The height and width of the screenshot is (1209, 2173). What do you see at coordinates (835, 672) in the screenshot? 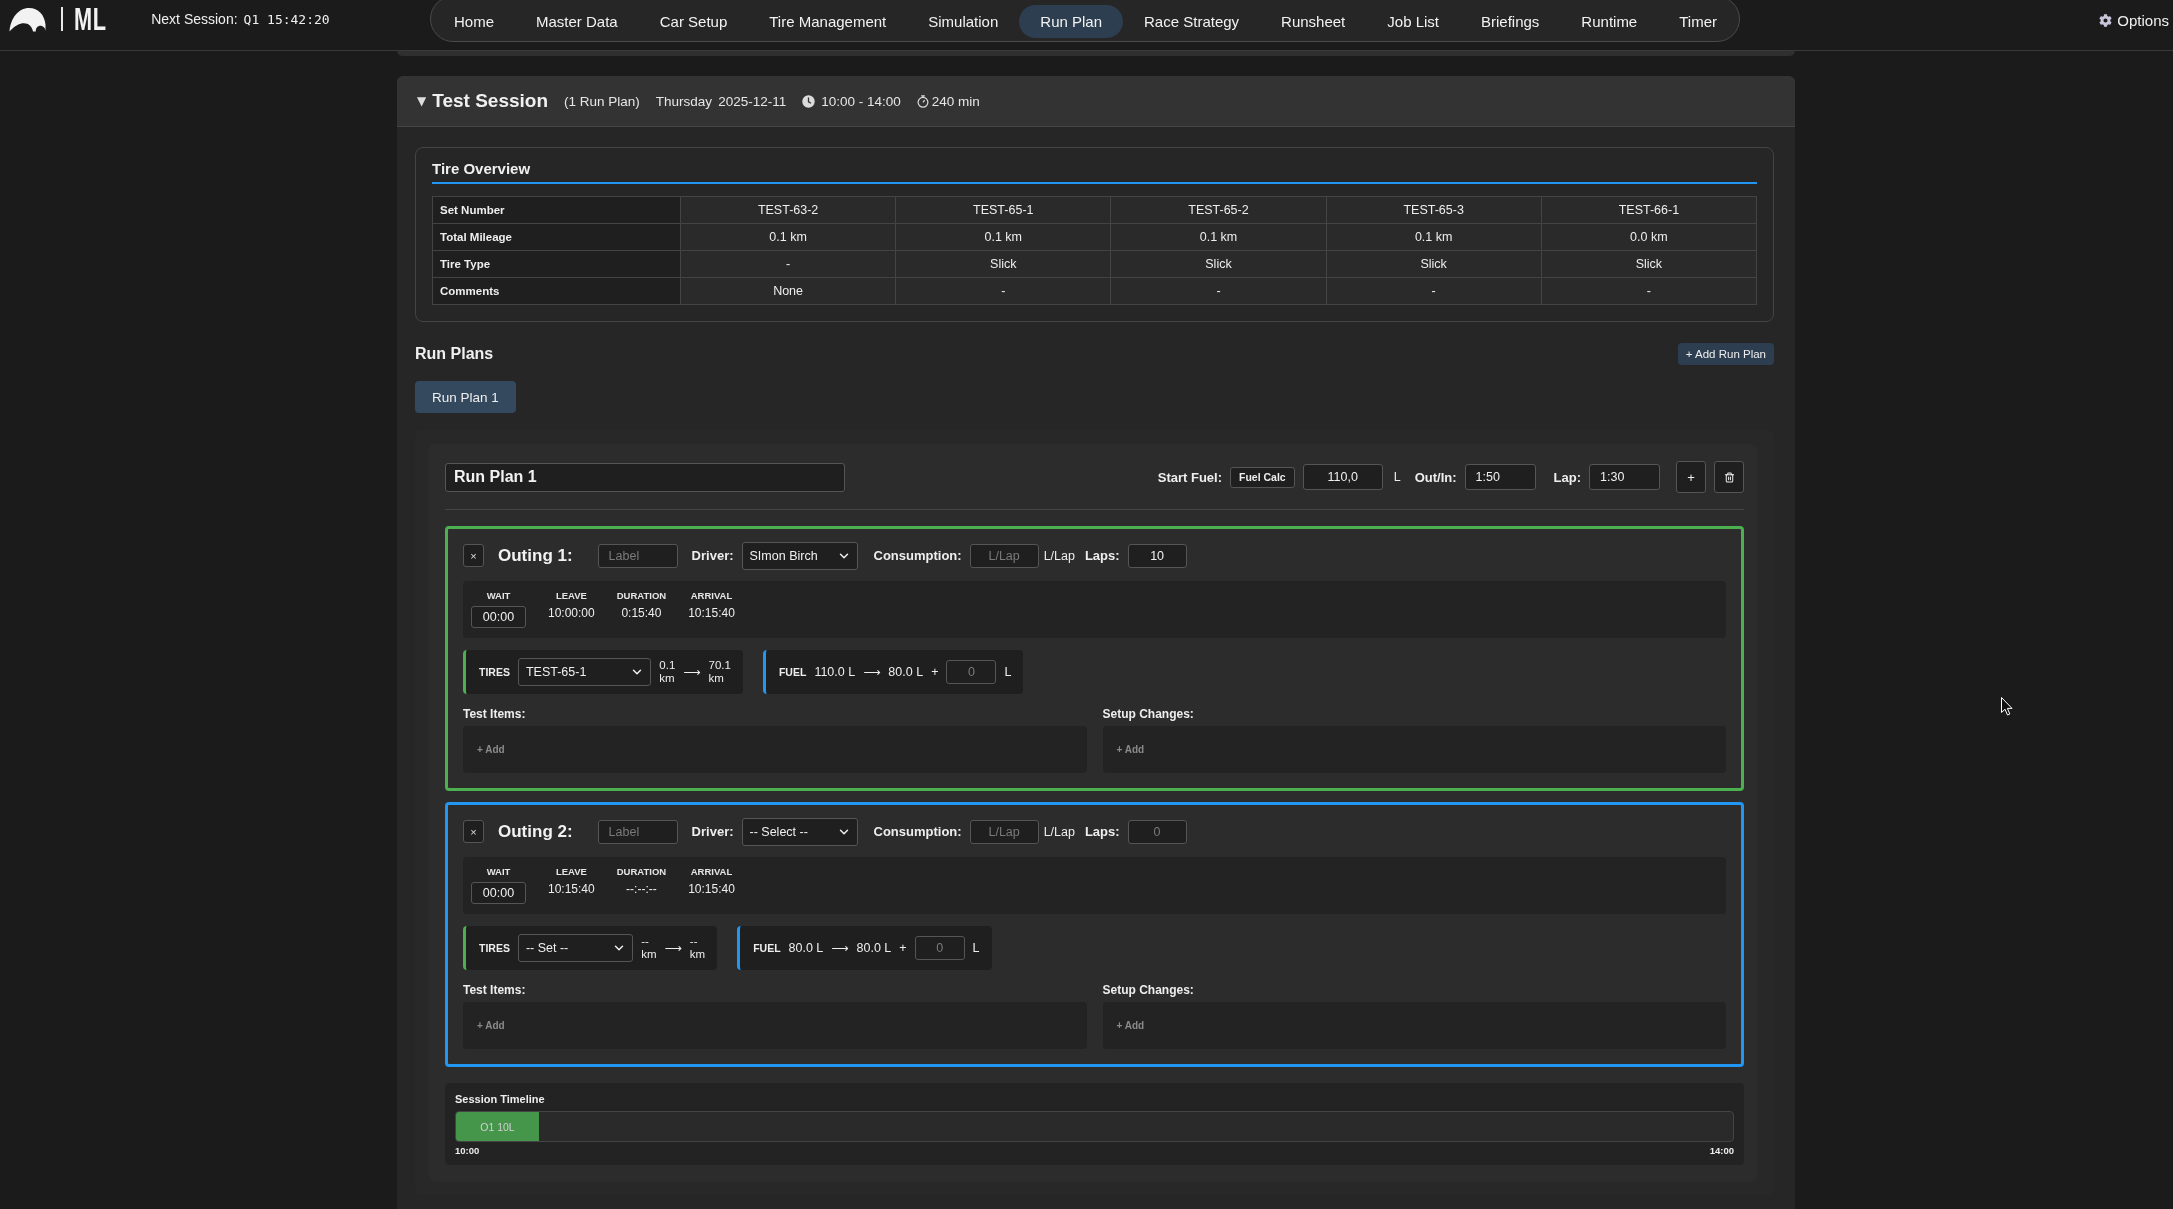
I see `fuel-value: 110.0 L` at bounding box center [835, 672].